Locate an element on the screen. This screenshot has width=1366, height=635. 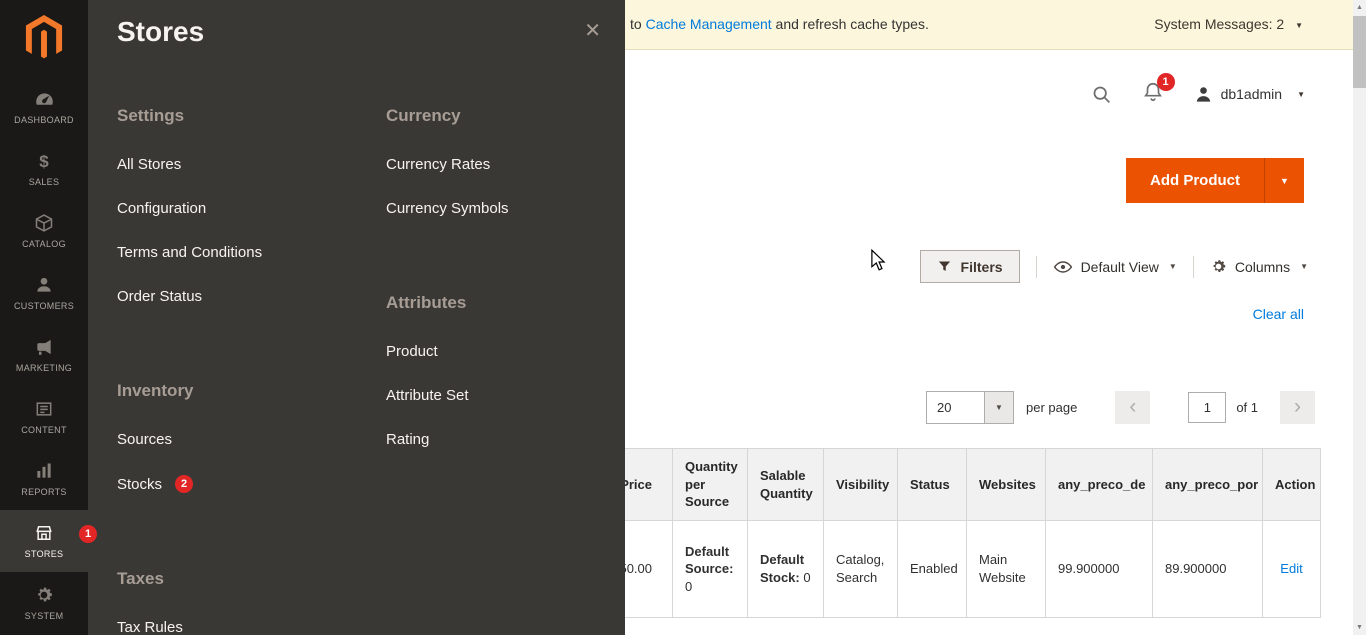
inventory-list: Sources Stocks 2 is located at coordinates (242, 462).